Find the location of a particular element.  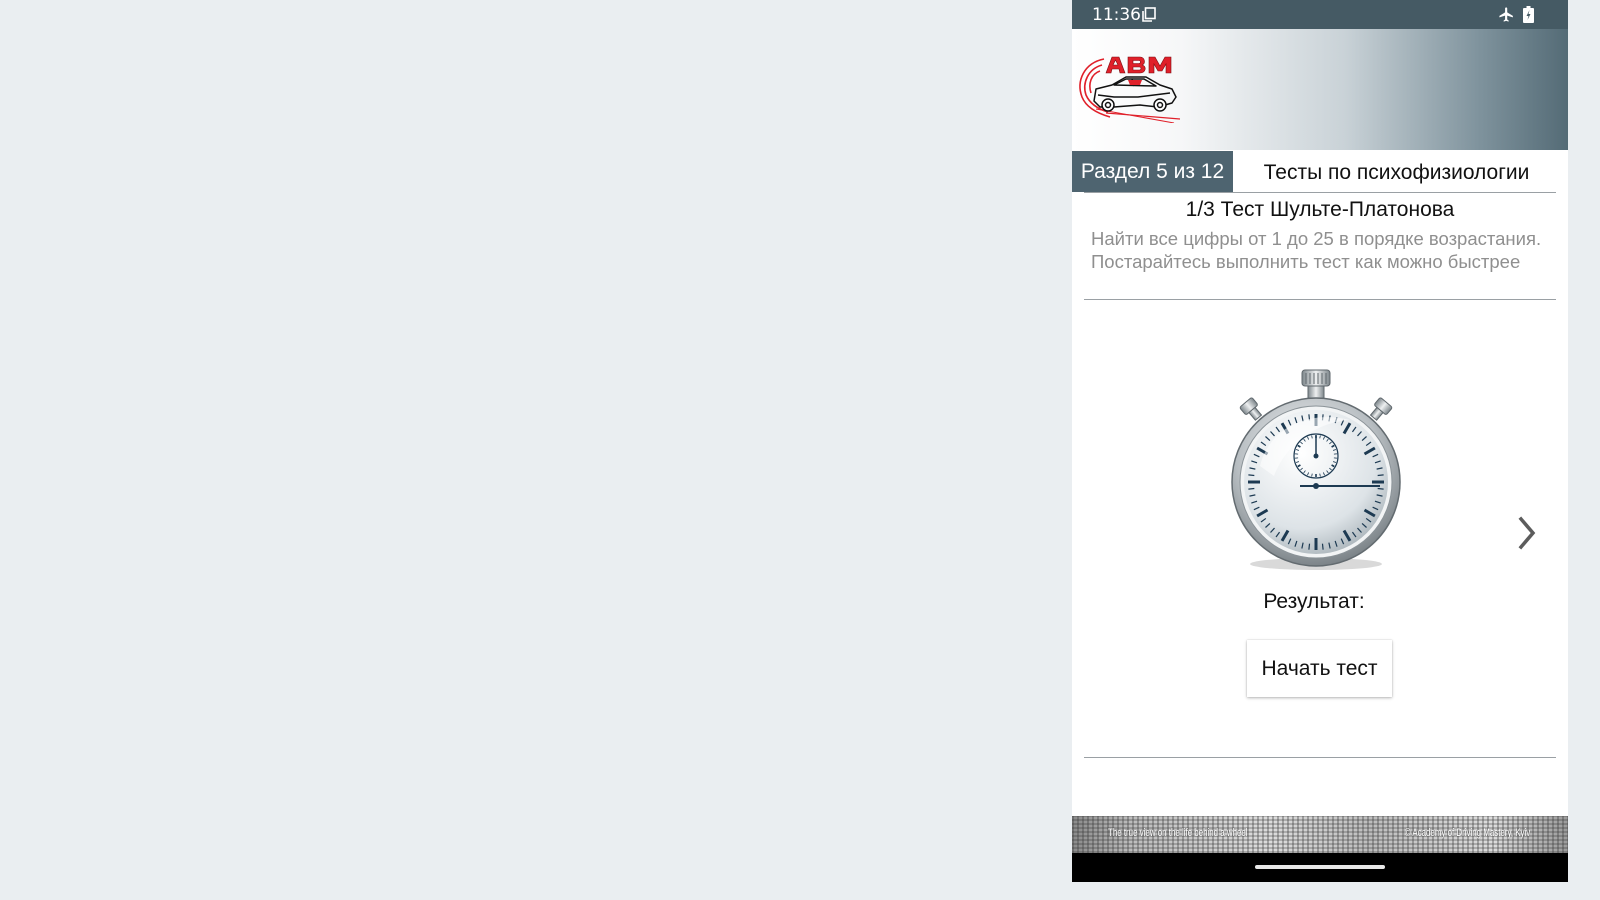

section-row: Раздел 5 из 12 Тесты по психофизиологии is located at coordinates (1320, 171).